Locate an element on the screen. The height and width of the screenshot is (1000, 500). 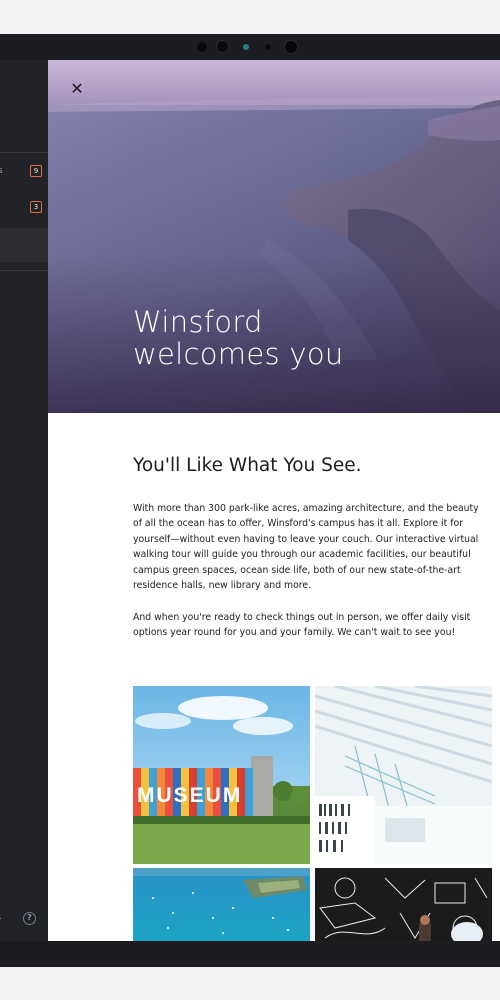
device-bottom-bezel is located at coordinates (250, 954).